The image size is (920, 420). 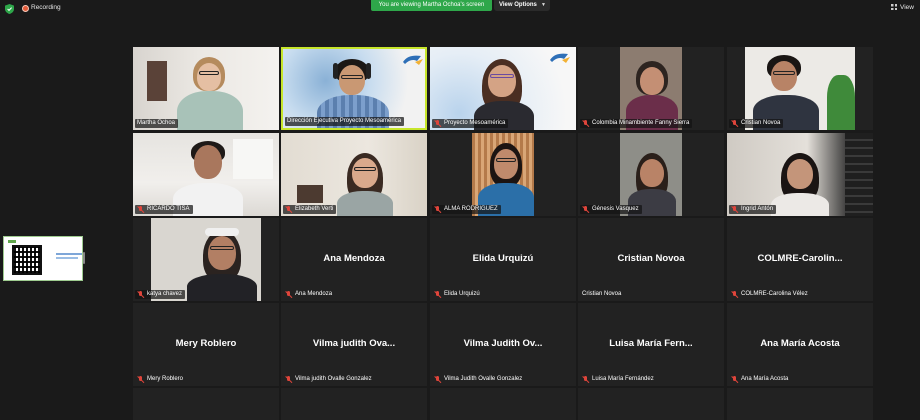 I want to click on view-options-label: View Options, so click(x=518, y=5).